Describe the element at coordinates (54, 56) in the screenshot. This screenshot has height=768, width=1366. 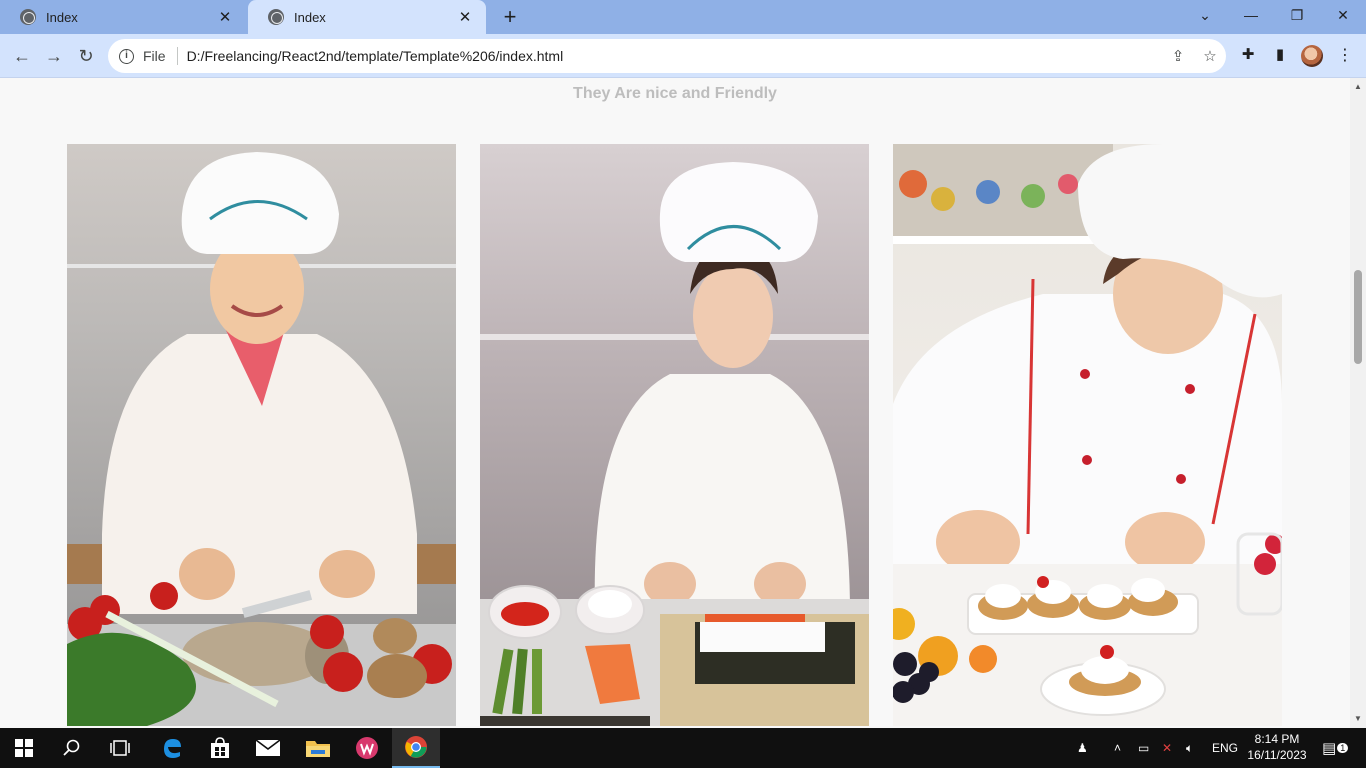
I see `forward-button: →` at that location.